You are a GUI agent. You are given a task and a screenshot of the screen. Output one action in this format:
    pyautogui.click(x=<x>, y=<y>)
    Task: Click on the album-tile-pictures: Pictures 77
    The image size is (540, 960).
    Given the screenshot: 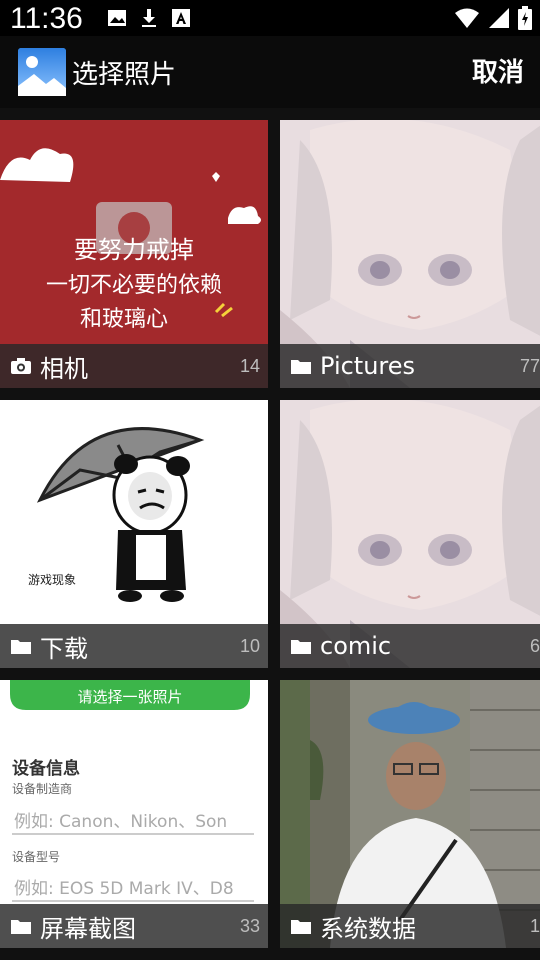 What is the action you would take?
    pyautogui.click(x=410, y=254)
    